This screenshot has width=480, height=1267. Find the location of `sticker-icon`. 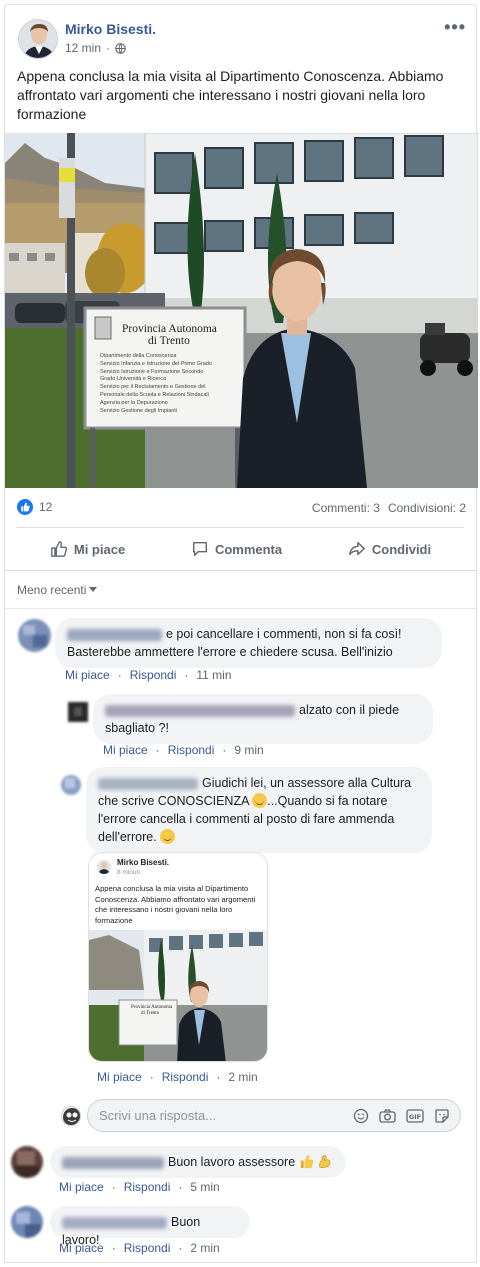

sticker-icon is located at coordinates (442, 1116).